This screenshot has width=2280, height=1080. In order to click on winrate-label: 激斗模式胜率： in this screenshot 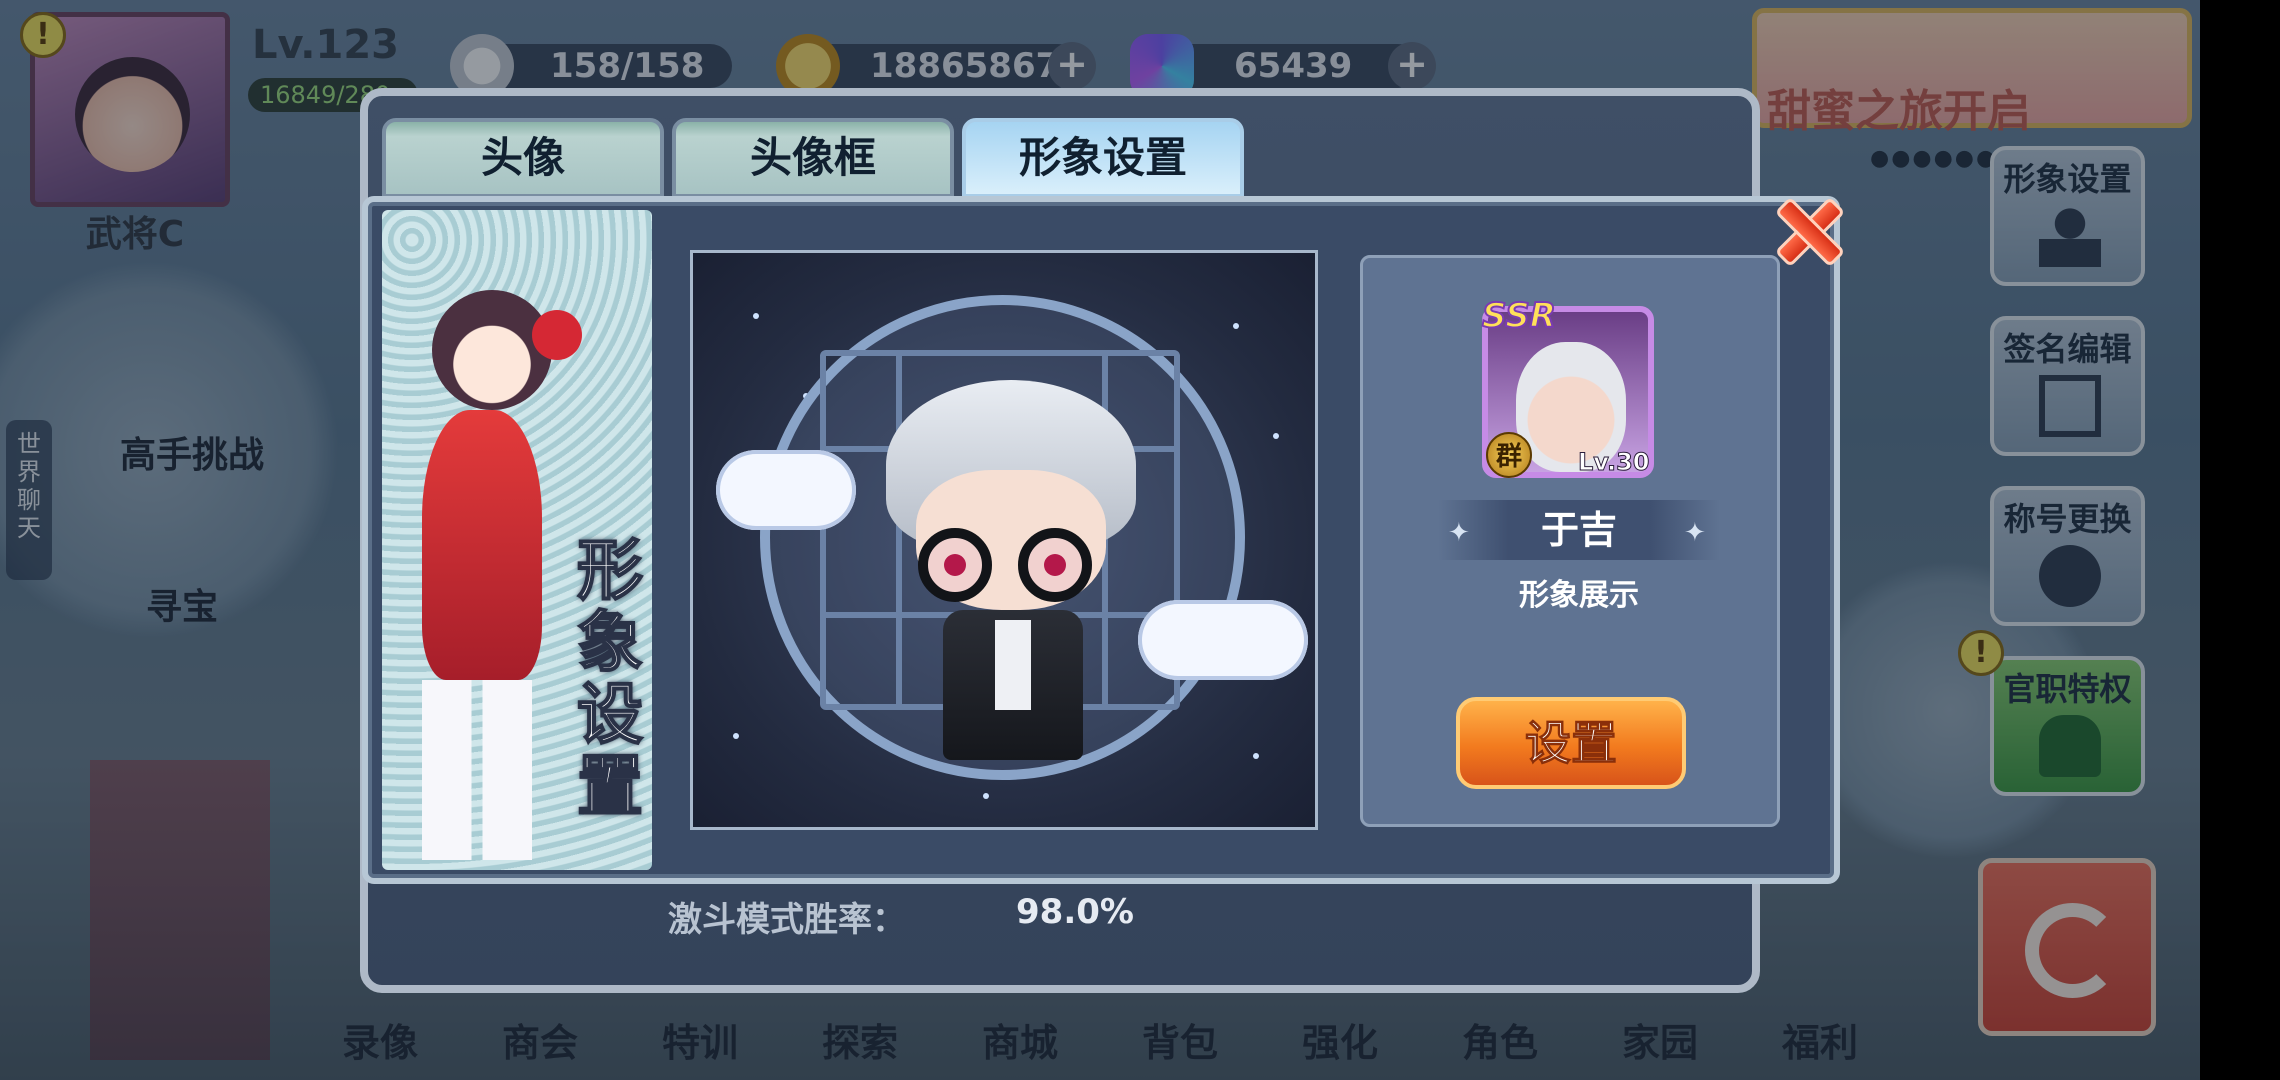, I will do `click(787, 920)`.